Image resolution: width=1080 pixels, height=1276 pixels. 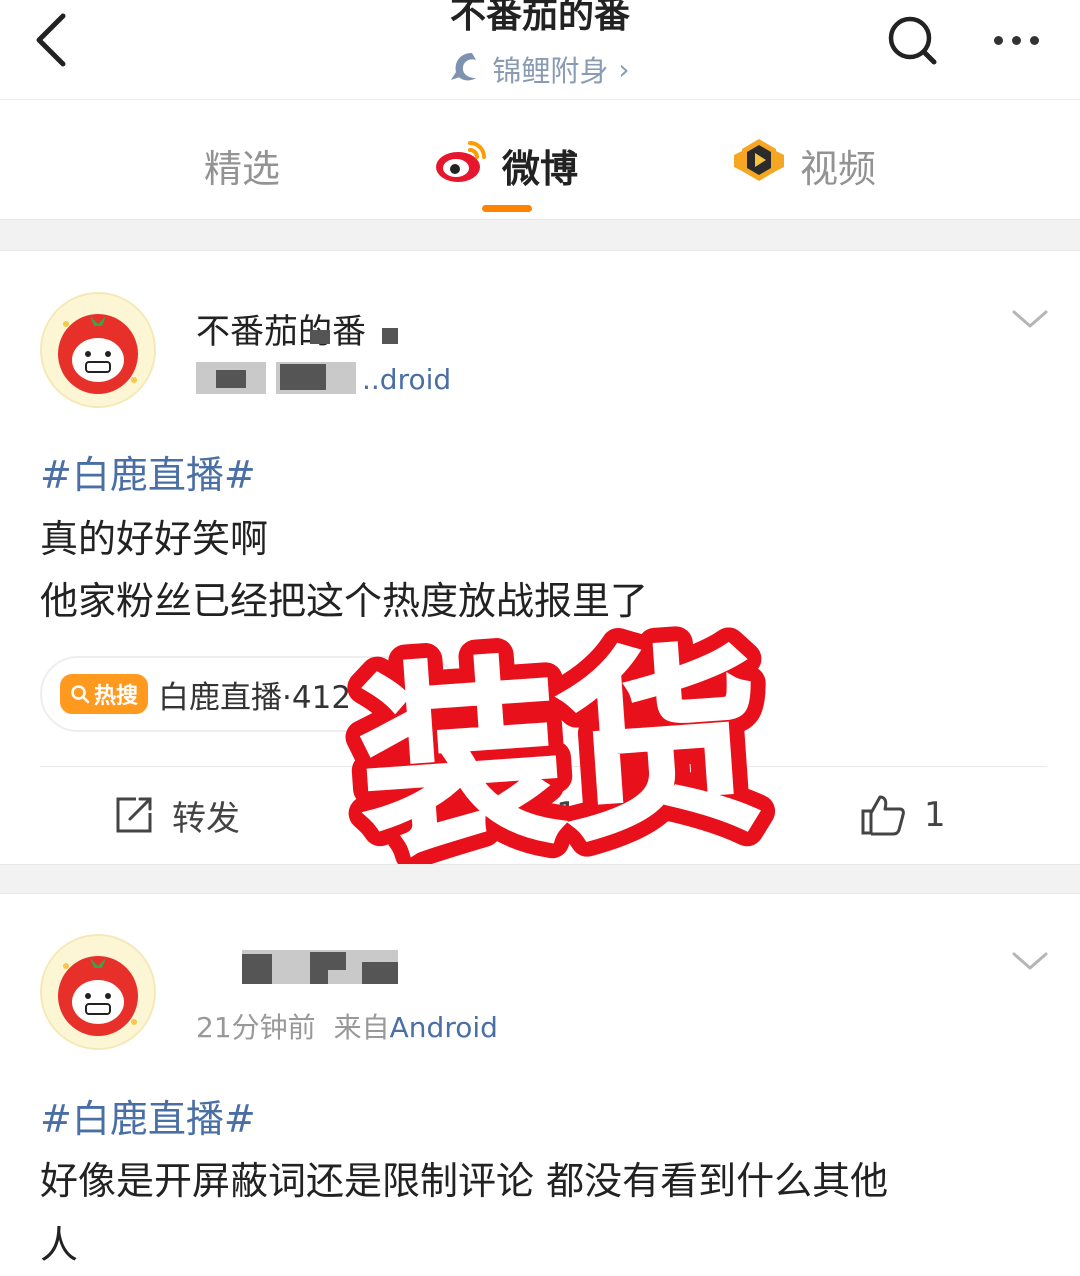 I want to click on subtitle-chevron-icon: ›, so click(x=624, y=69).